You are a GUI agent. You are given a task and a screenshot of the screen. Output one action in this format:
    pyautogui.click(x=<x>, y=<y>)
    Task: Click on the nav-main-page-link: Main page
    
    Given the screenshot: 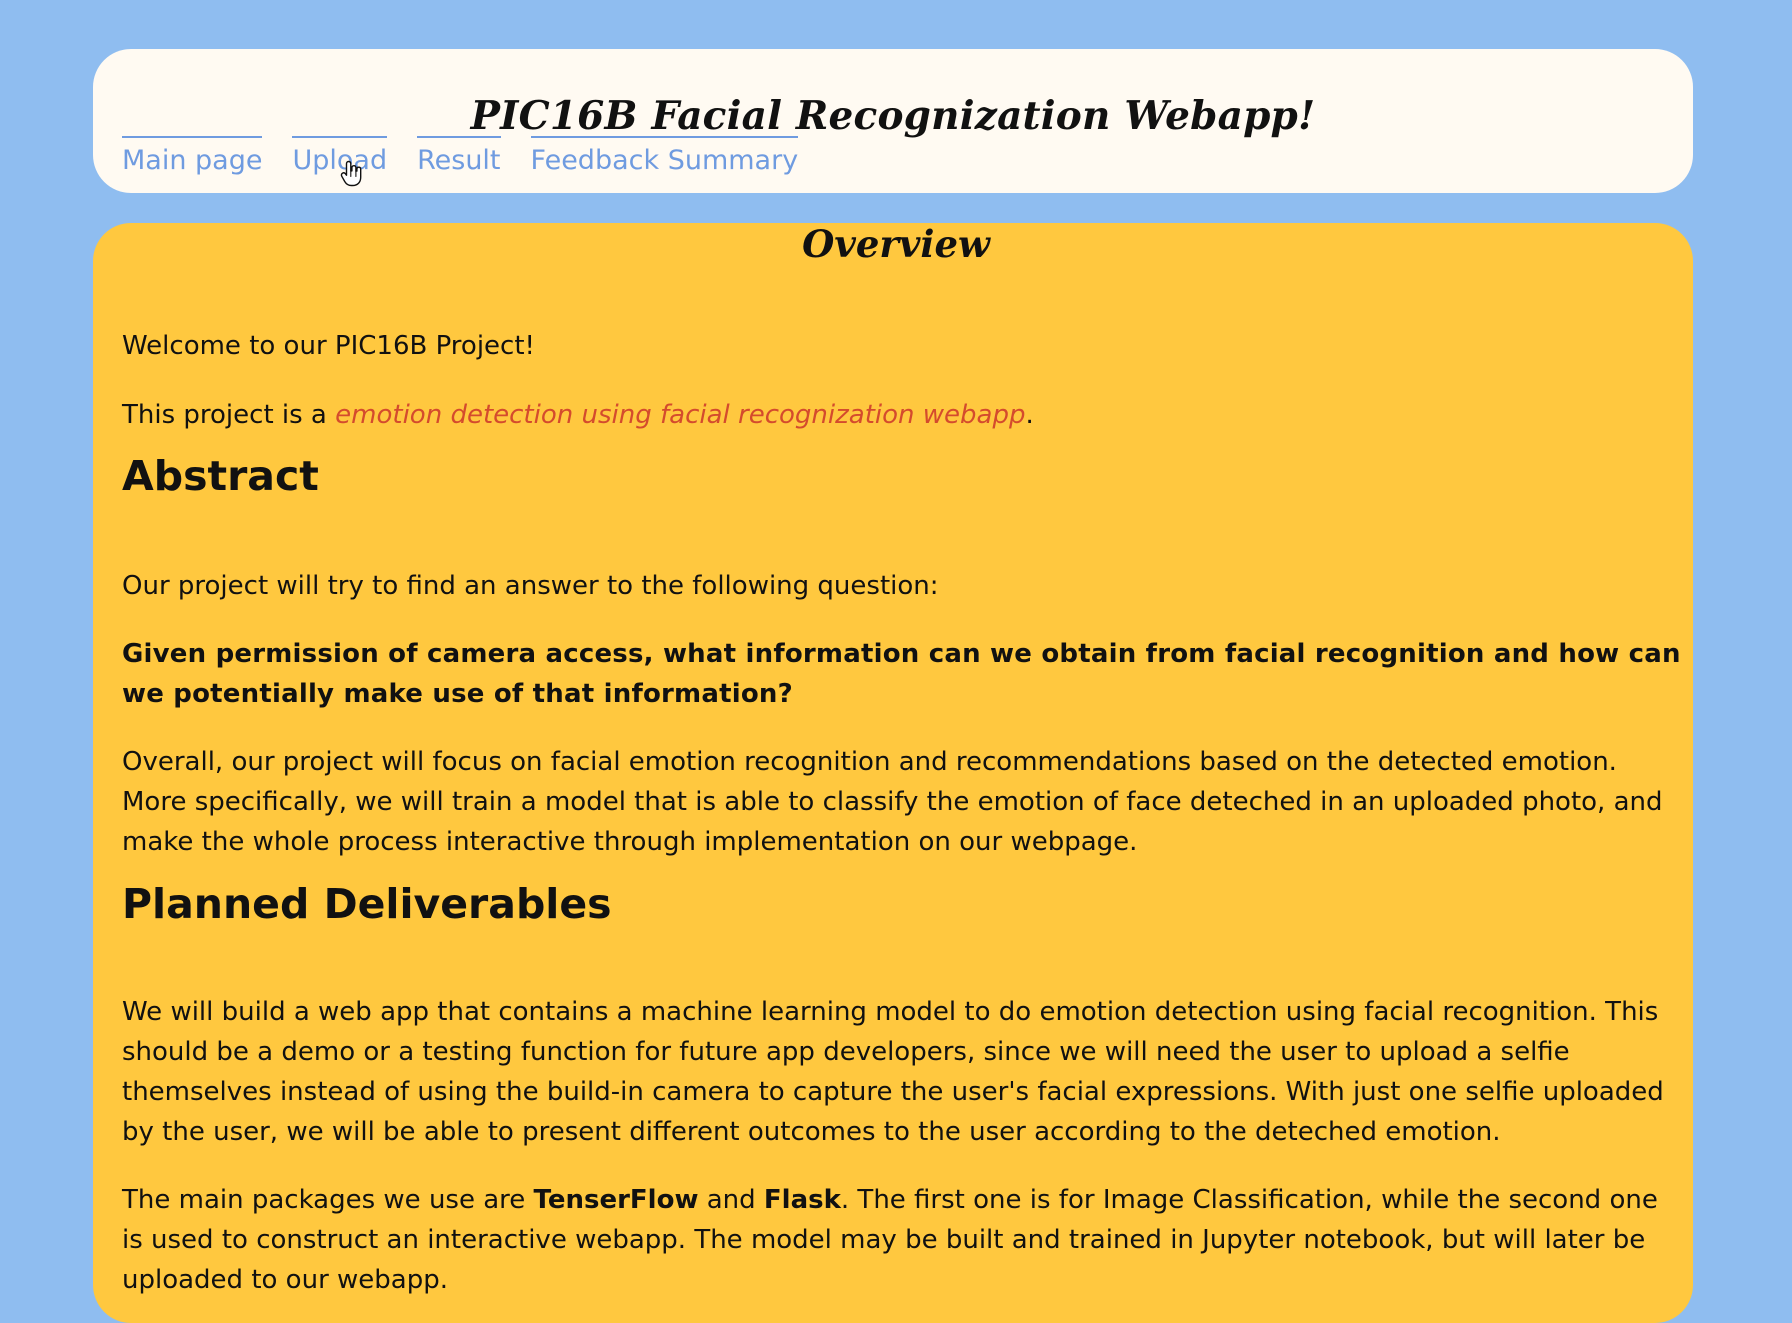 What is the action you would take?
    pyautogui.click(x=192, y=156)
    